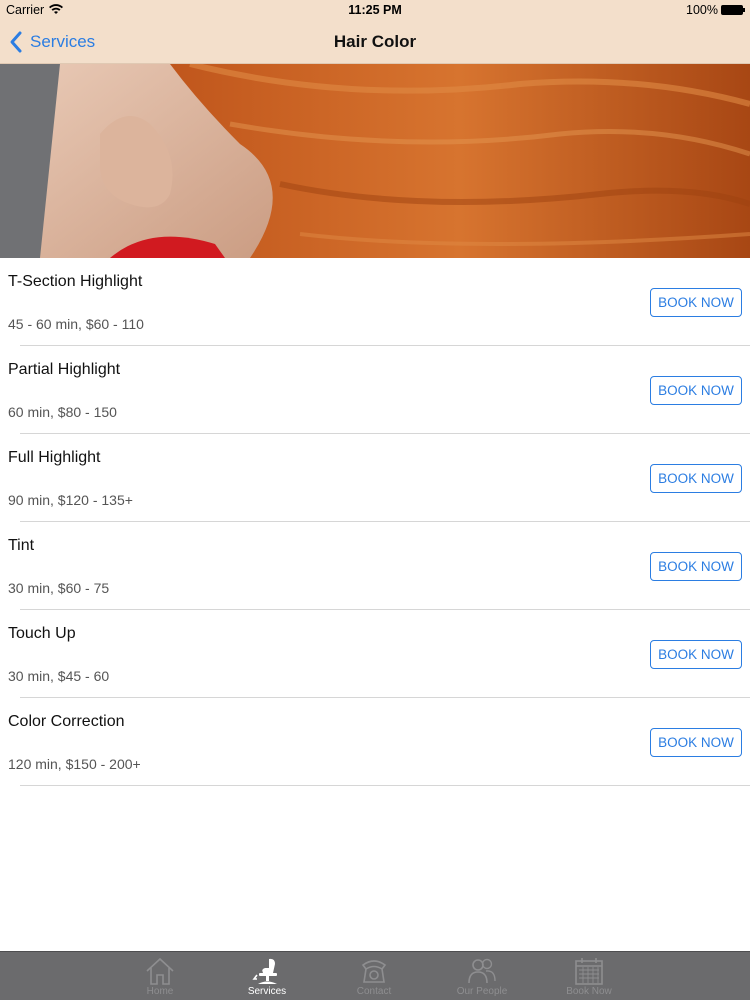  What do you see at coordinates (21, 545) in the screenshot?
I see `service-name: Tint` at bounding box center [21, 545].